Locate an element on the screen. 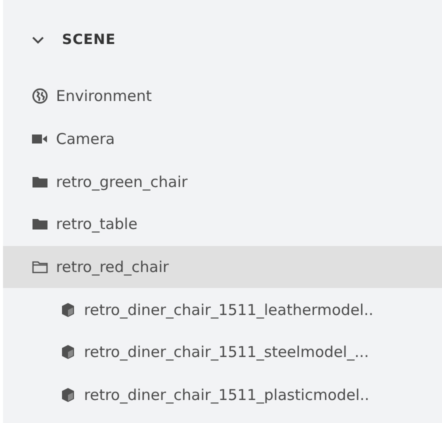 The height and width of the screenshot is (423, 442). chevron-icon is located at coordinates (38, 40).